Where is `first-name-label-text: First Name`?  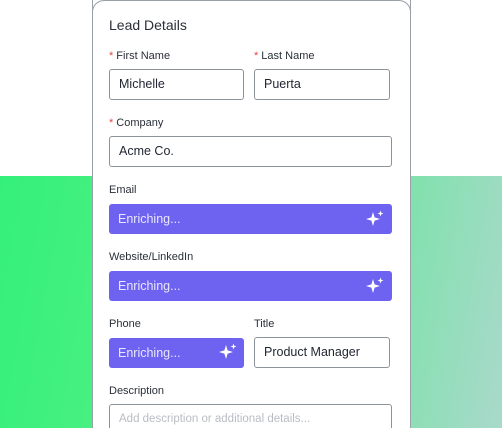 first-name-label-text: First Name is located at coordinates (143, 56).